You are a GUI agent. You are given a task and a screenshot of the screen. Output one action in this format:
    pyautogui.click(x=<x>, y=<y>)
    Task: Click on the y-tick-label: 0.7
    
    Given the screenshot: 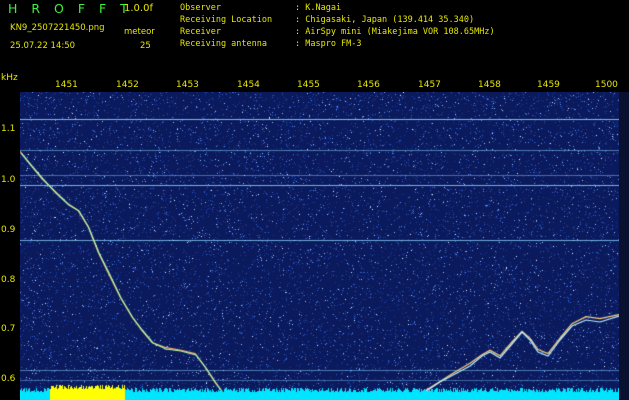 What is the action you would take?
    pyautogui.click(x=8, y=329)
    